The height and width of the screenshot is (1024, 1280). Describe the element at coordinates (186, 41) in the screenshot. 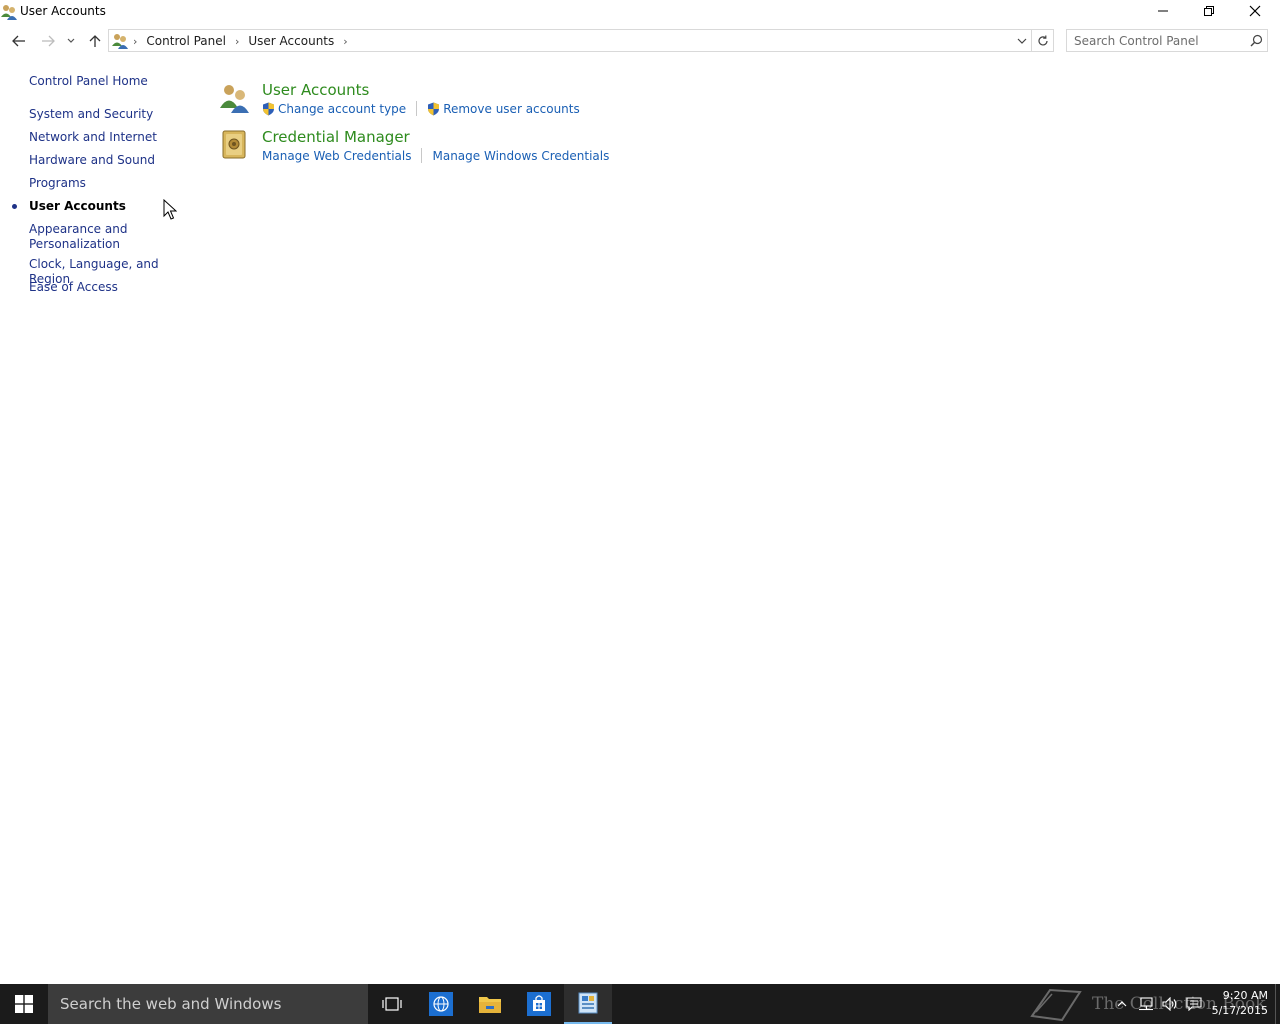

I see `breadcrumb-control-panel: Control Panel` at that location.